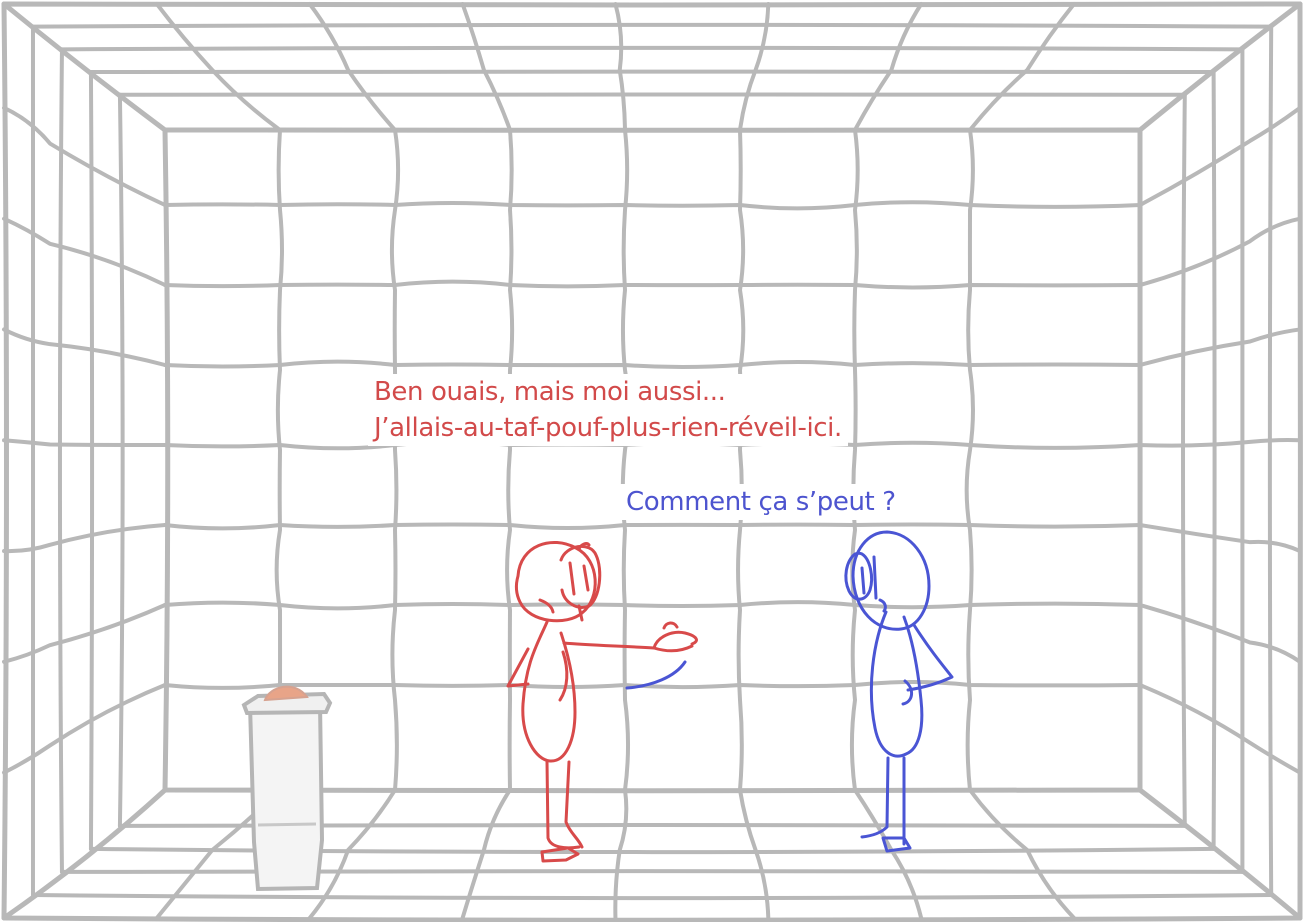 This screenshot has height=922, width=1304. Describe the element at coordinates (287, 788) in the screenshot. I see `pedestal-icon` at that location.